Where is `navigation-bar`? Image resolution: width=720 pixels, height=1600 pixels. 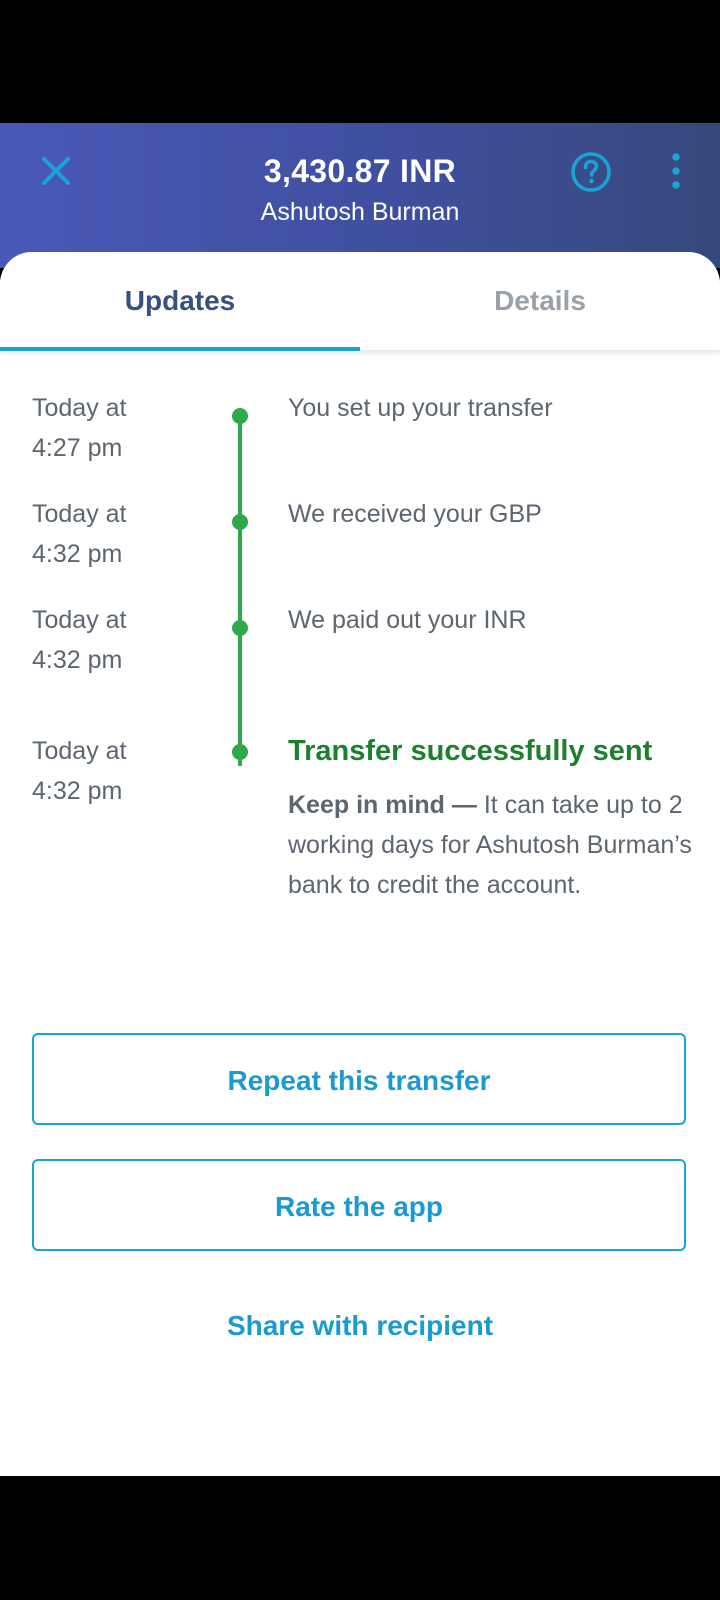
navigation-bar is located at coordinates (360, 1538).